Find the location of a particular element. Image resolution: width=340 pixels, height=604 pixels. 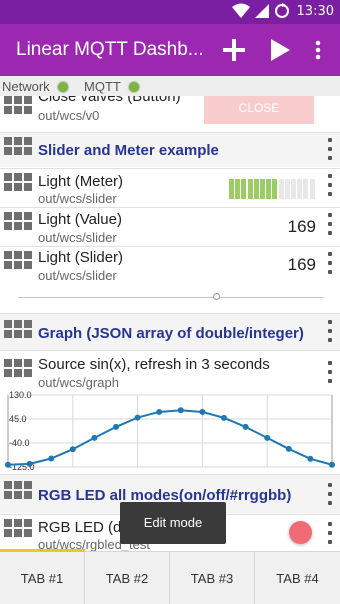

light-slider-track is located at coordinates (171, 297).